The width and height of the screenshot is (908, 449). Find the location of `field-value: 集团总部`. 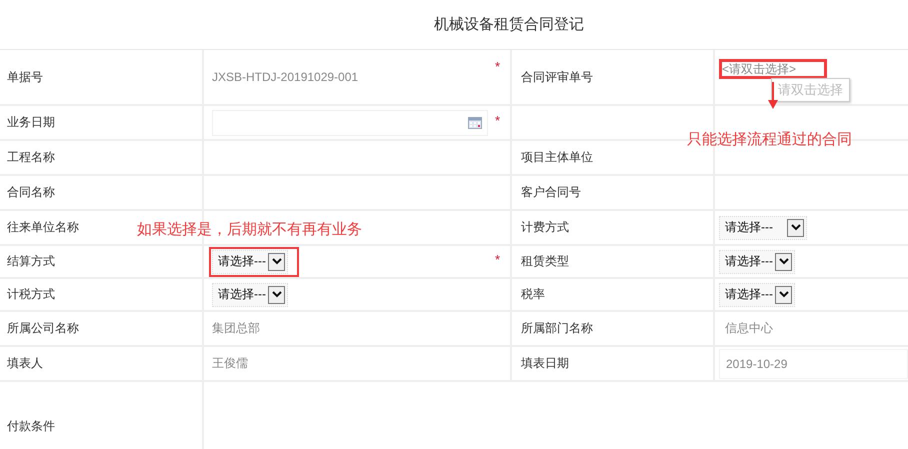

field-value: 集团总部 is located at coordinates (236, 328).